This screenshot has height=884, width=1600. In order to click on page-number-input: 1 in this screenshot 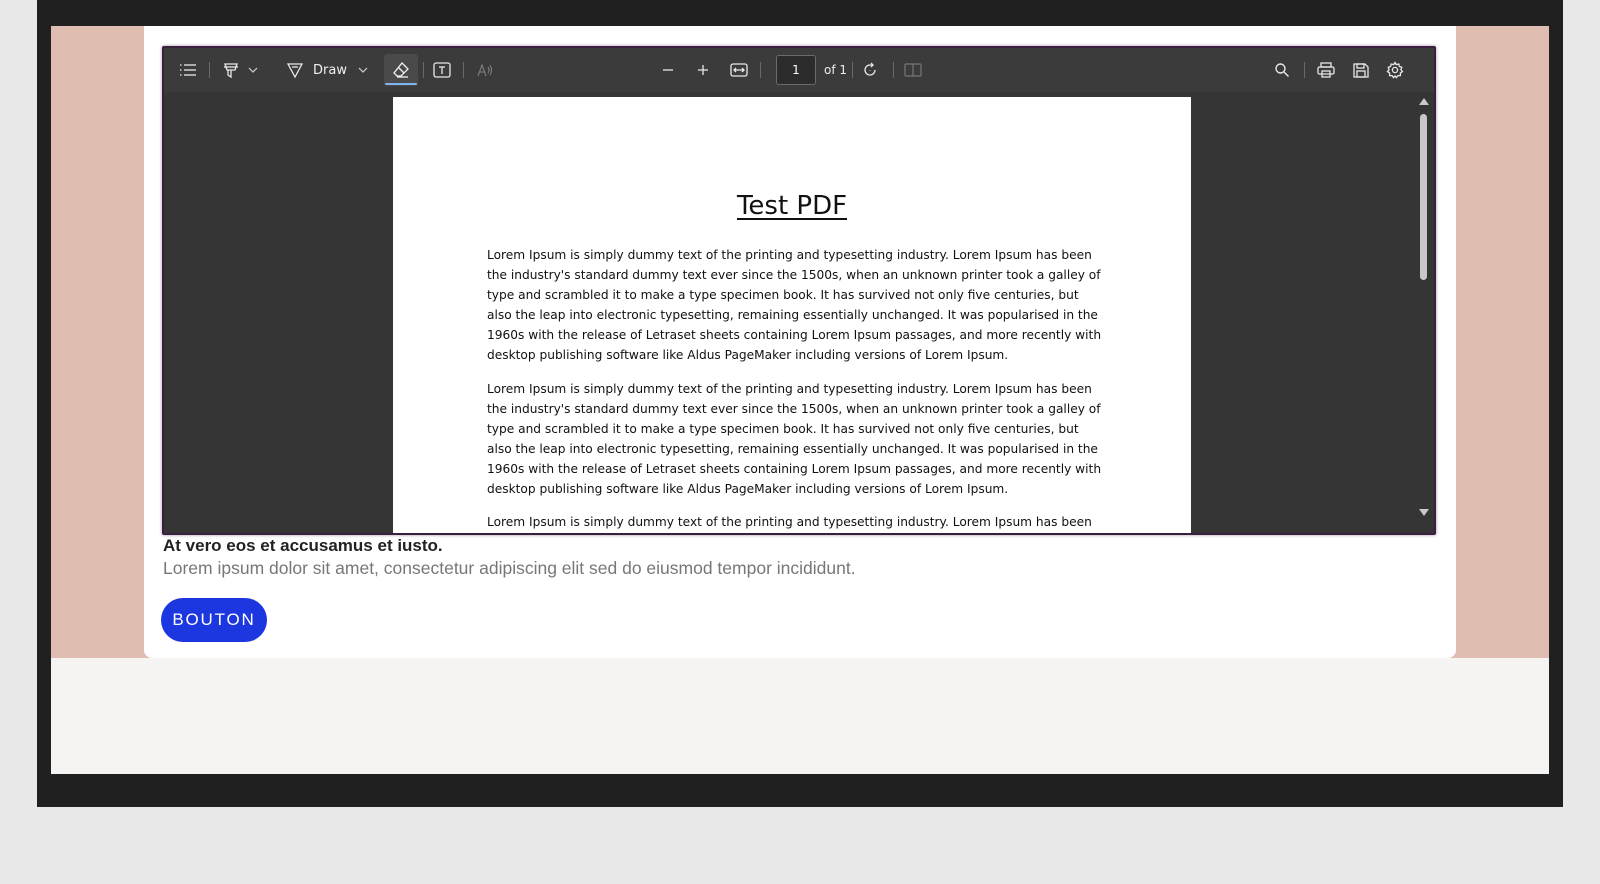, I will do `click(796, 70)`.